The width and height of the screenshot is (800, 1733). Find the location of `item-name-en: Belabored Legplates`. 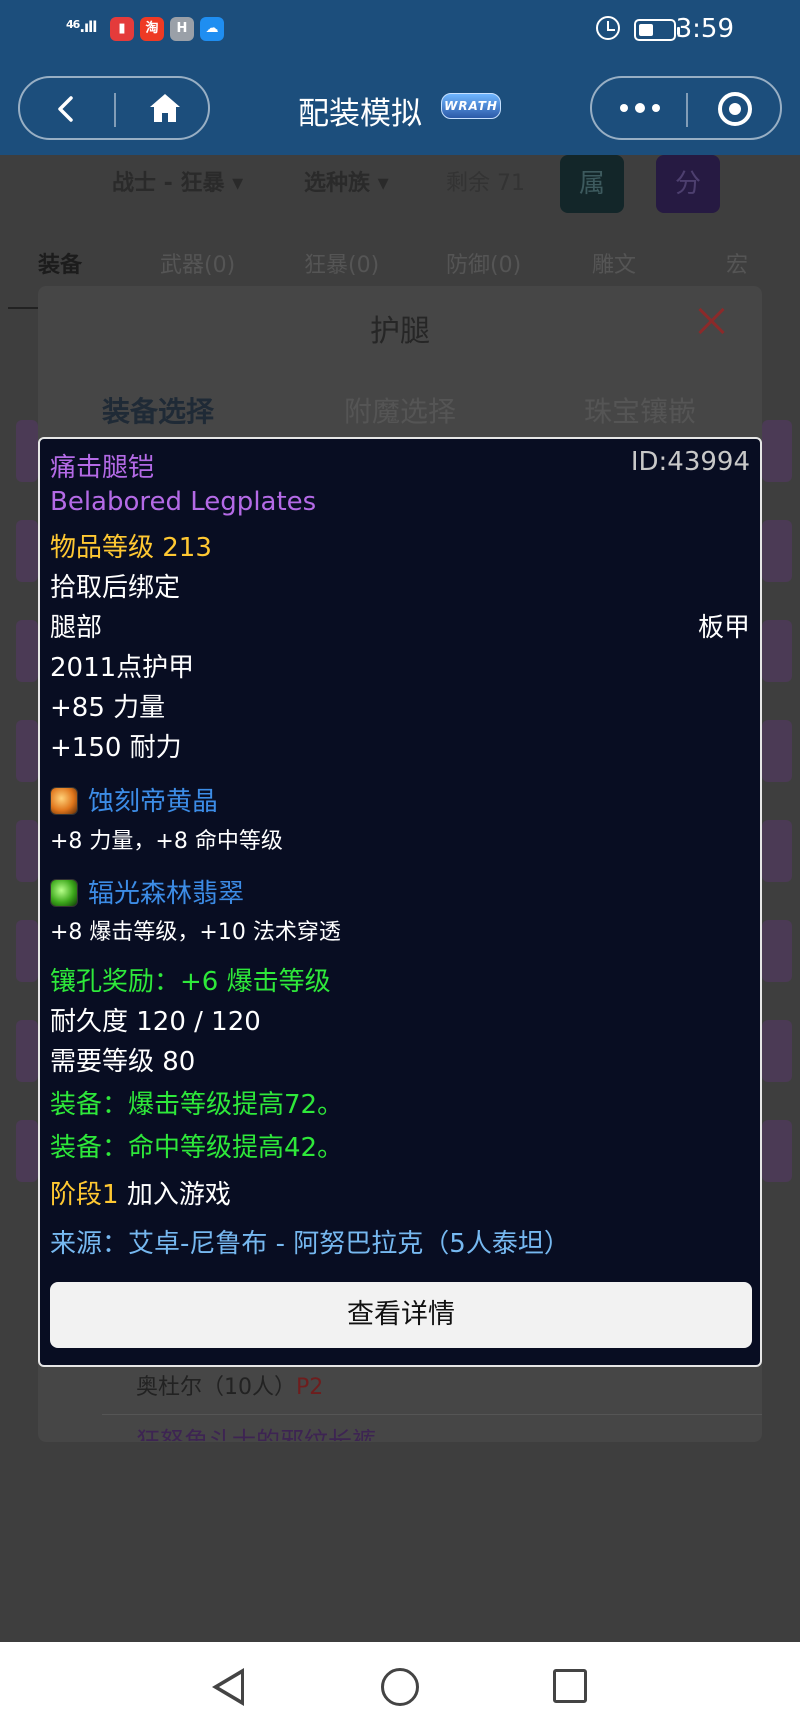

item-name-en: Belabored Legplates is located at coordinates (183, 502).